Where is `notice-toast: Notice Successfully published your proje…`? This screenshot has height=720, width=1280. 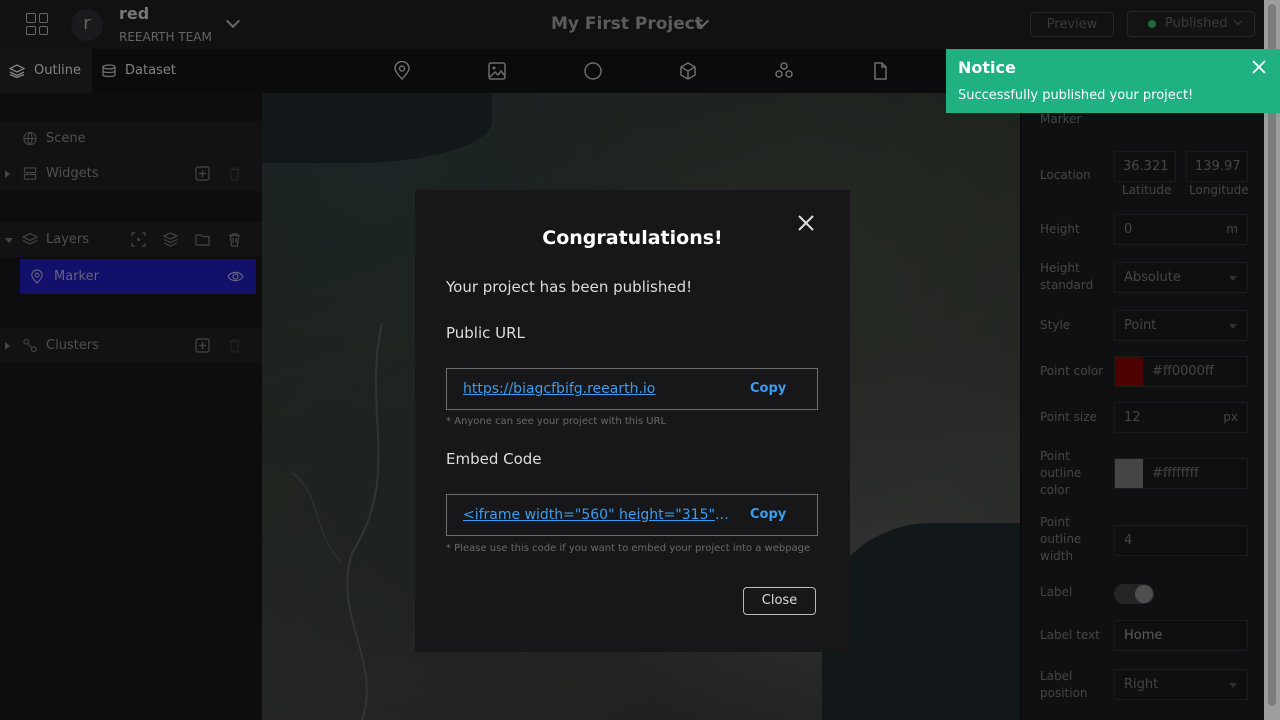
notice-toast: Notice Successfully published your proje… is located at coordinates (1113, 81).